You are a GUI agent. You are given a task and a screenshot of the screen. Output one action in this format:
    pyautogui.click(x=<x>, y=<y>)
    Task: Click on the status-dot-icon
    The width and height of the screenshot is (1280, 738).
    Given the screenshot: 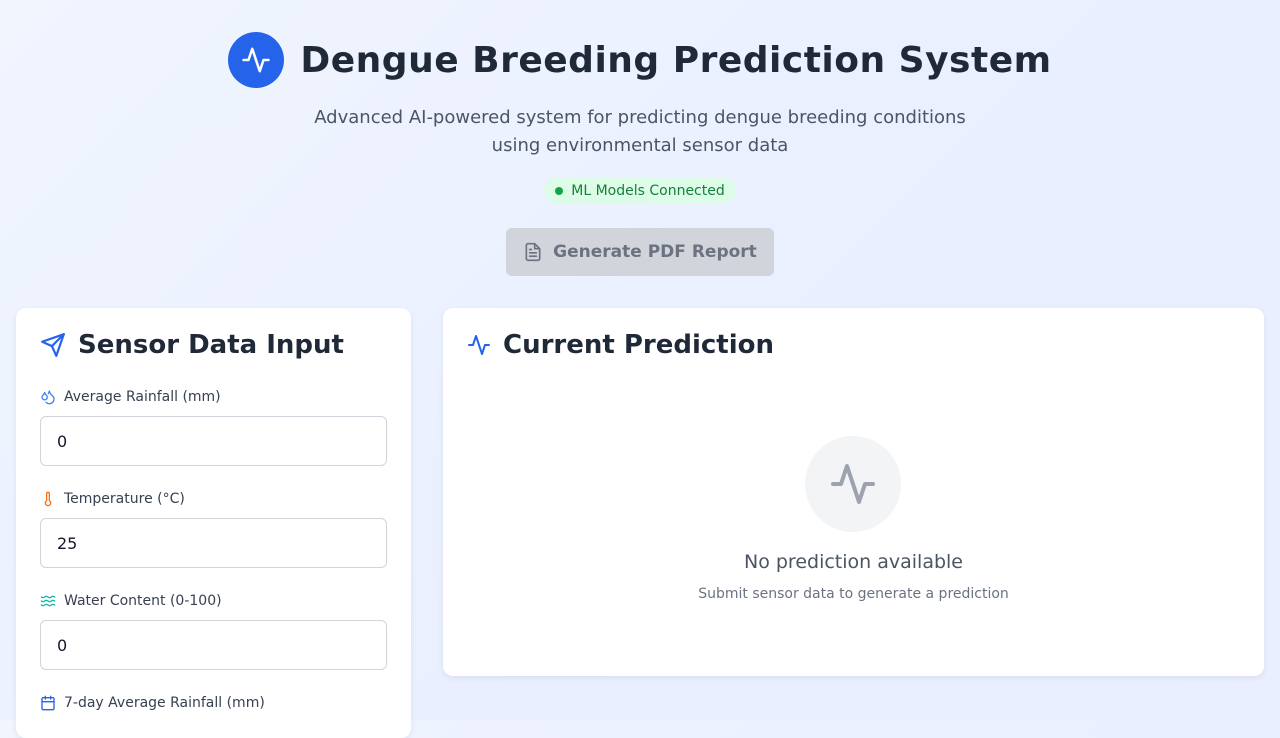 What is the action you would take?
    pyautogui.click(x=559, y=190)
    